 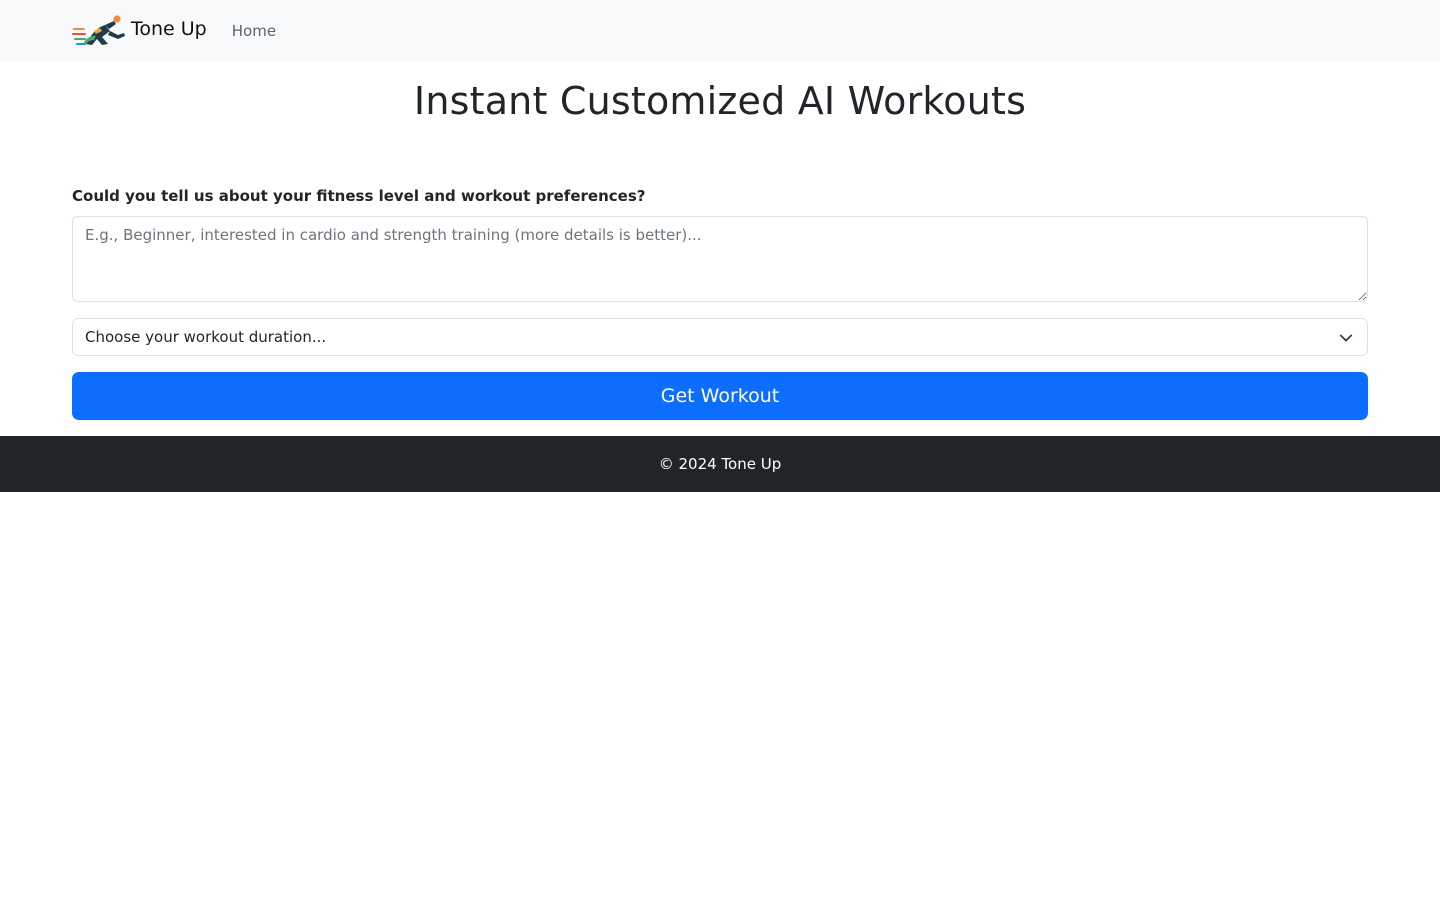 I want to click on chevron-down-icon, so click(x=1346, y=338).